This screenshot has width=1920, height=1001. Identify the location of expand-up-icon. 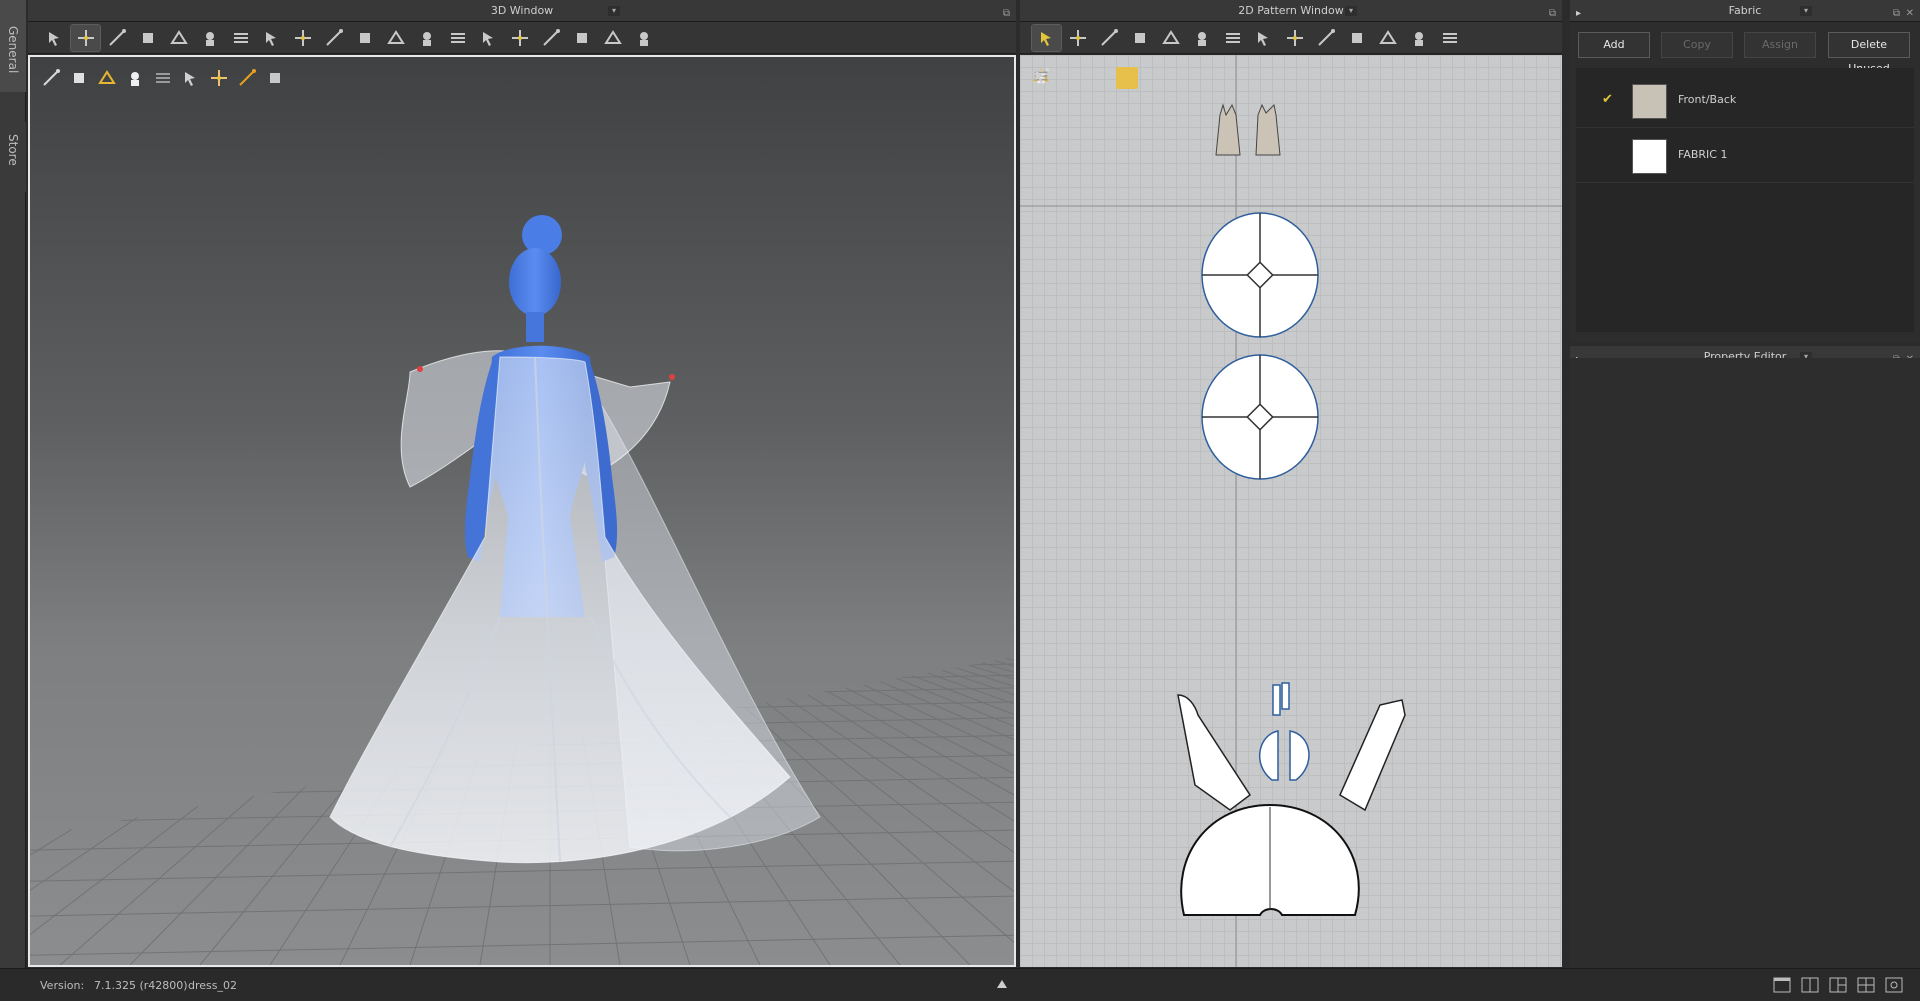
(1002, 984).